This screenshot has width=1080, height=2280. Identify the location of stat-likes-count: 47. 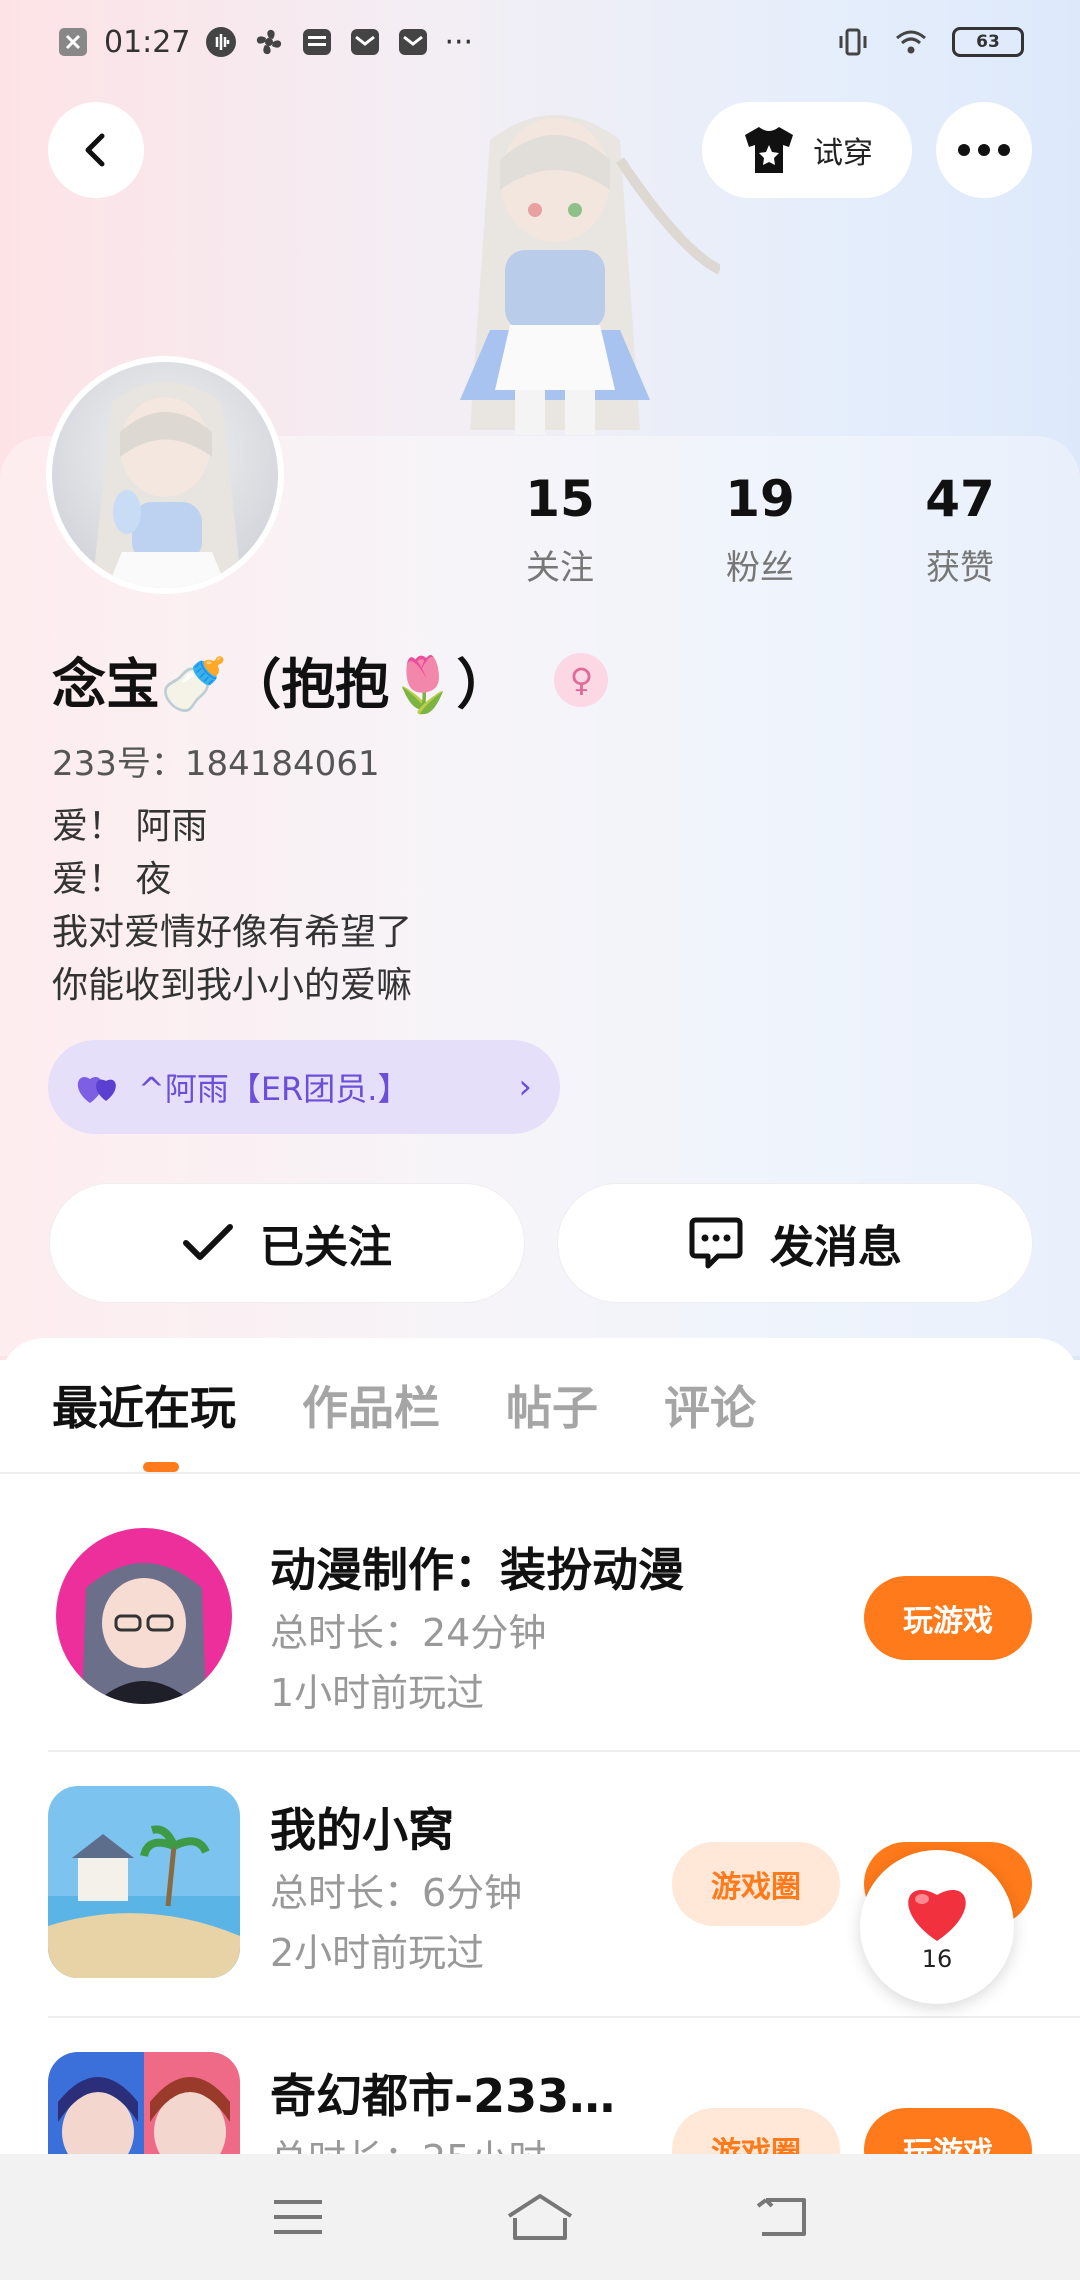
(960, 499).